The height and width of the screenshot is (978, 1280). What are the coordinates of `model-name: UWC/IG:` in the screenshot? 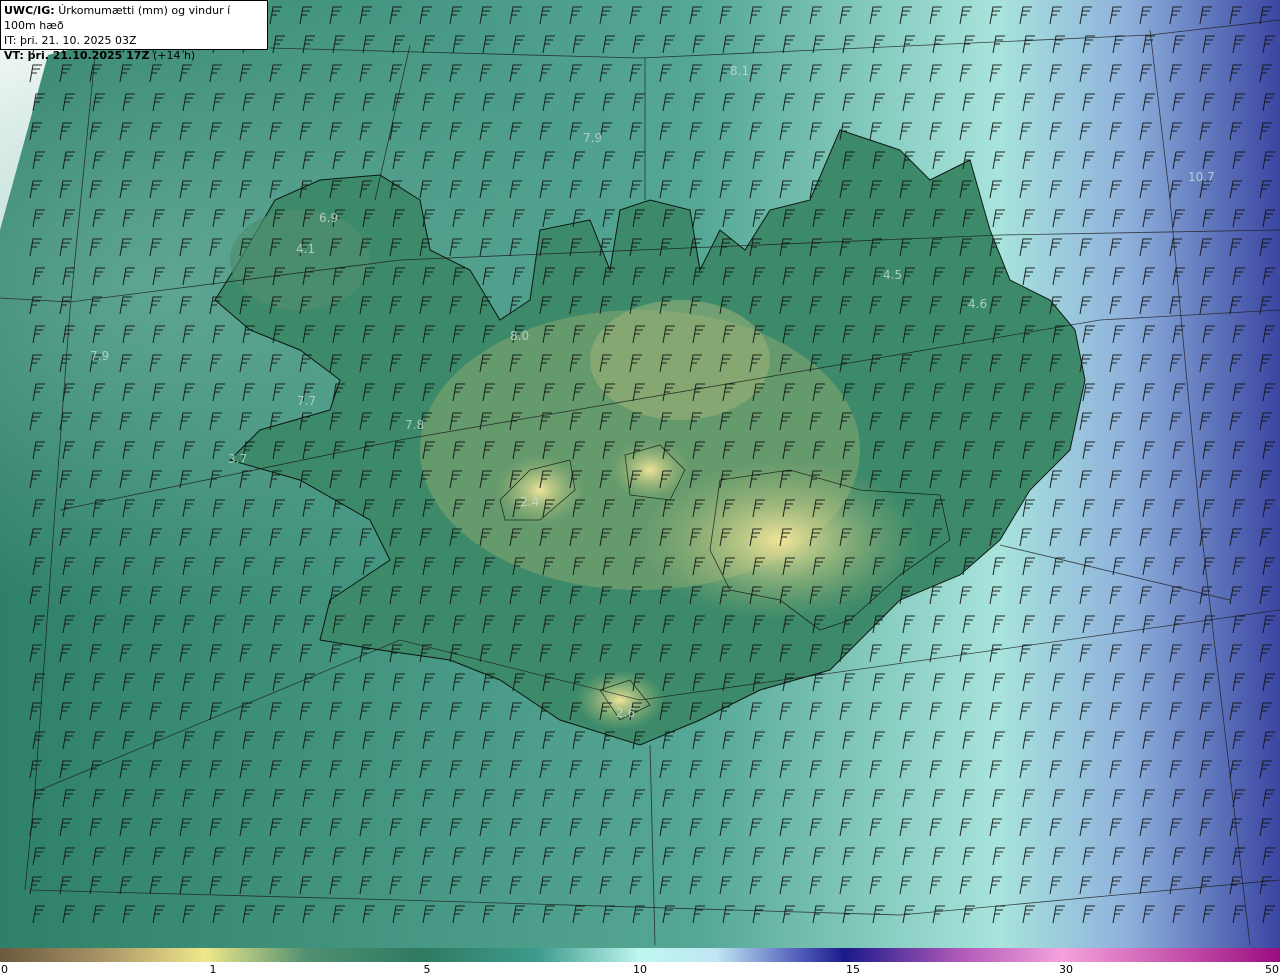 It's located at (29, 10).